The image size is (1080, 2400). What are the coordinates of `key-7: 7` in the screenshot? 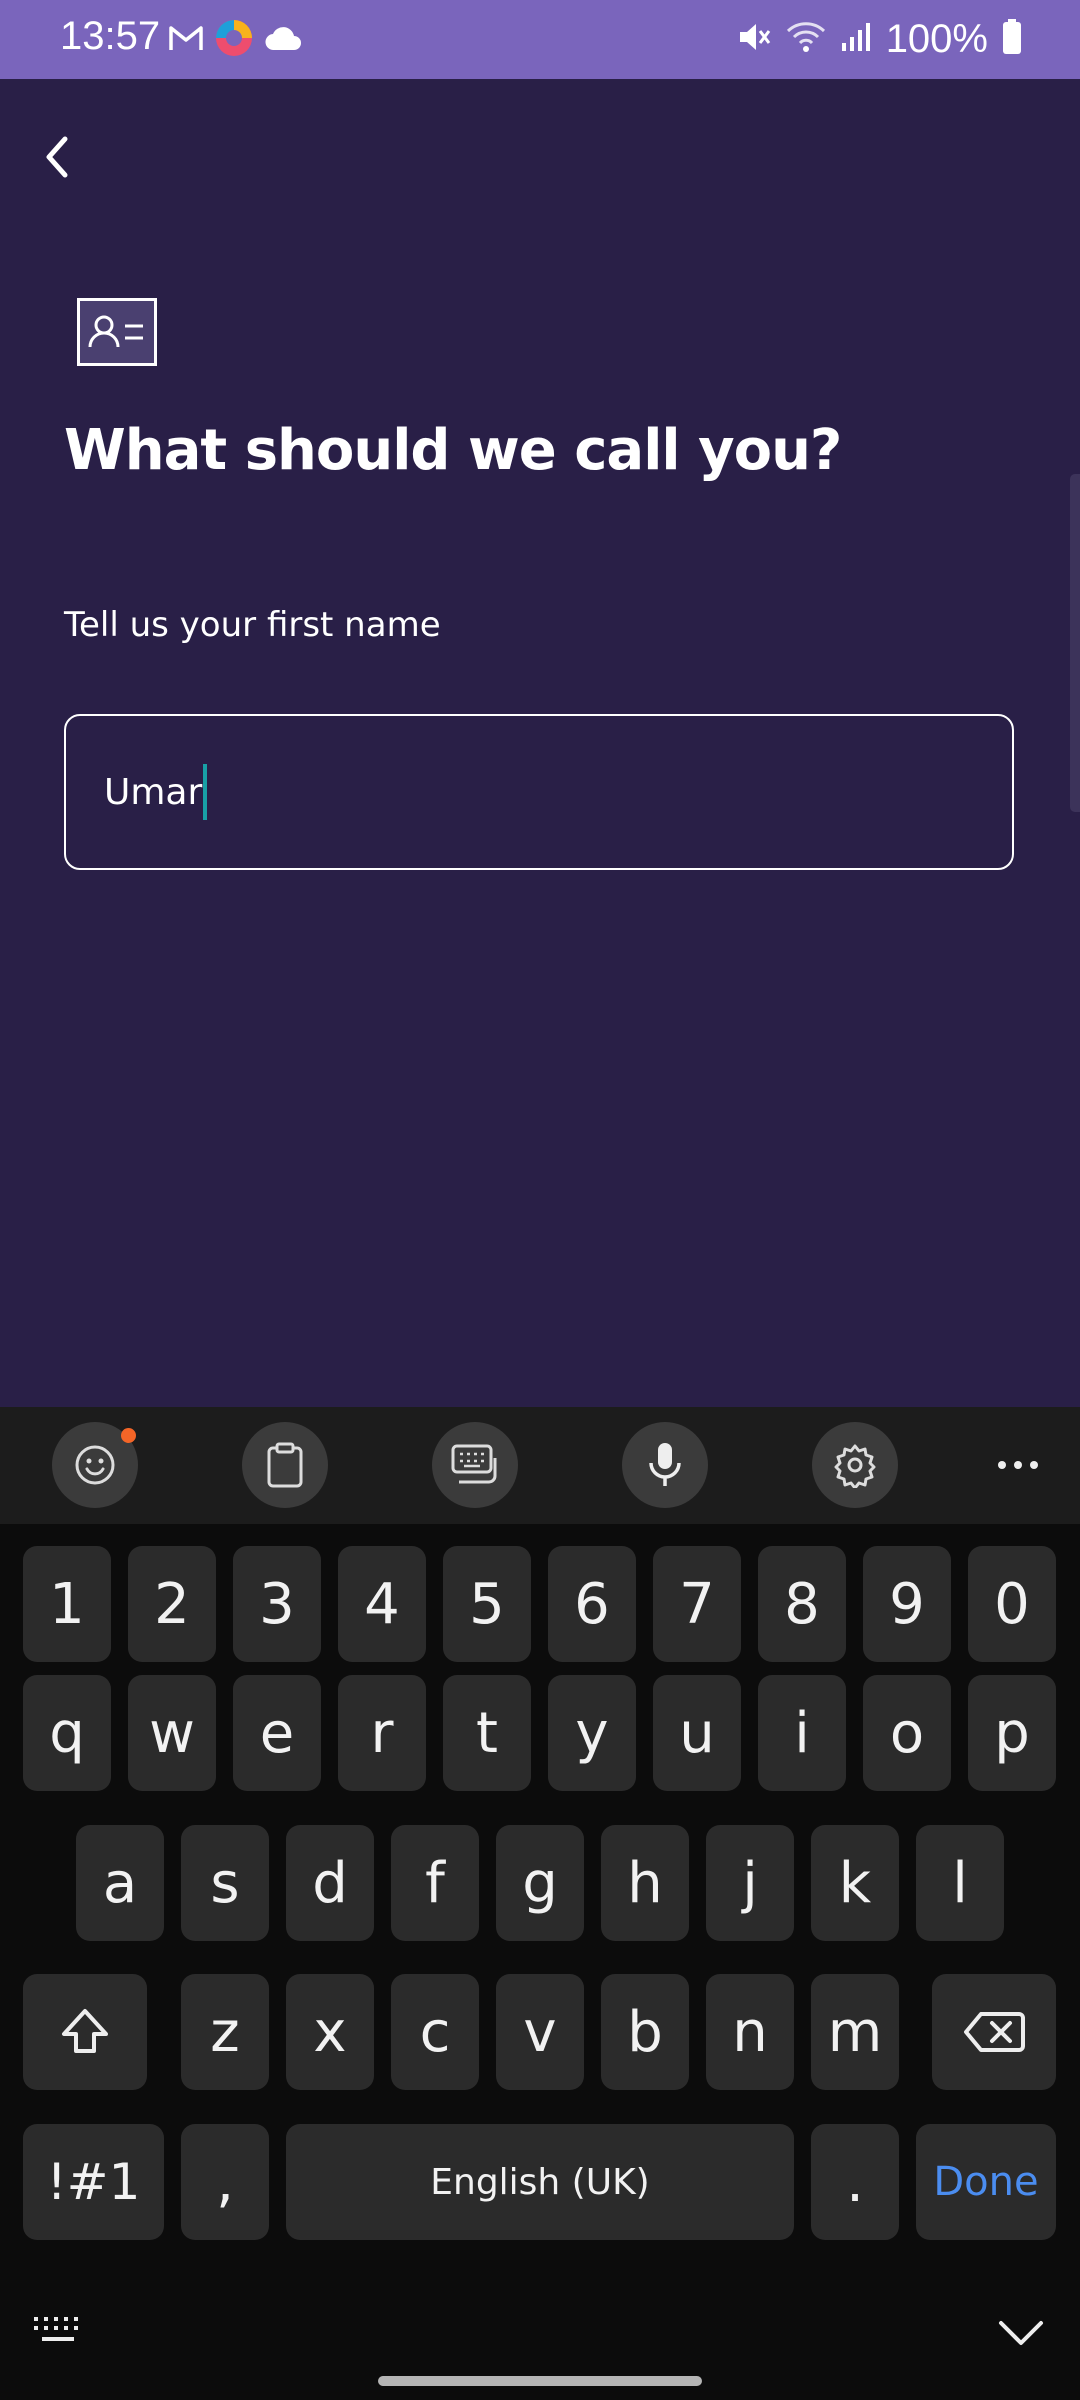 It's located at (697, 1604).